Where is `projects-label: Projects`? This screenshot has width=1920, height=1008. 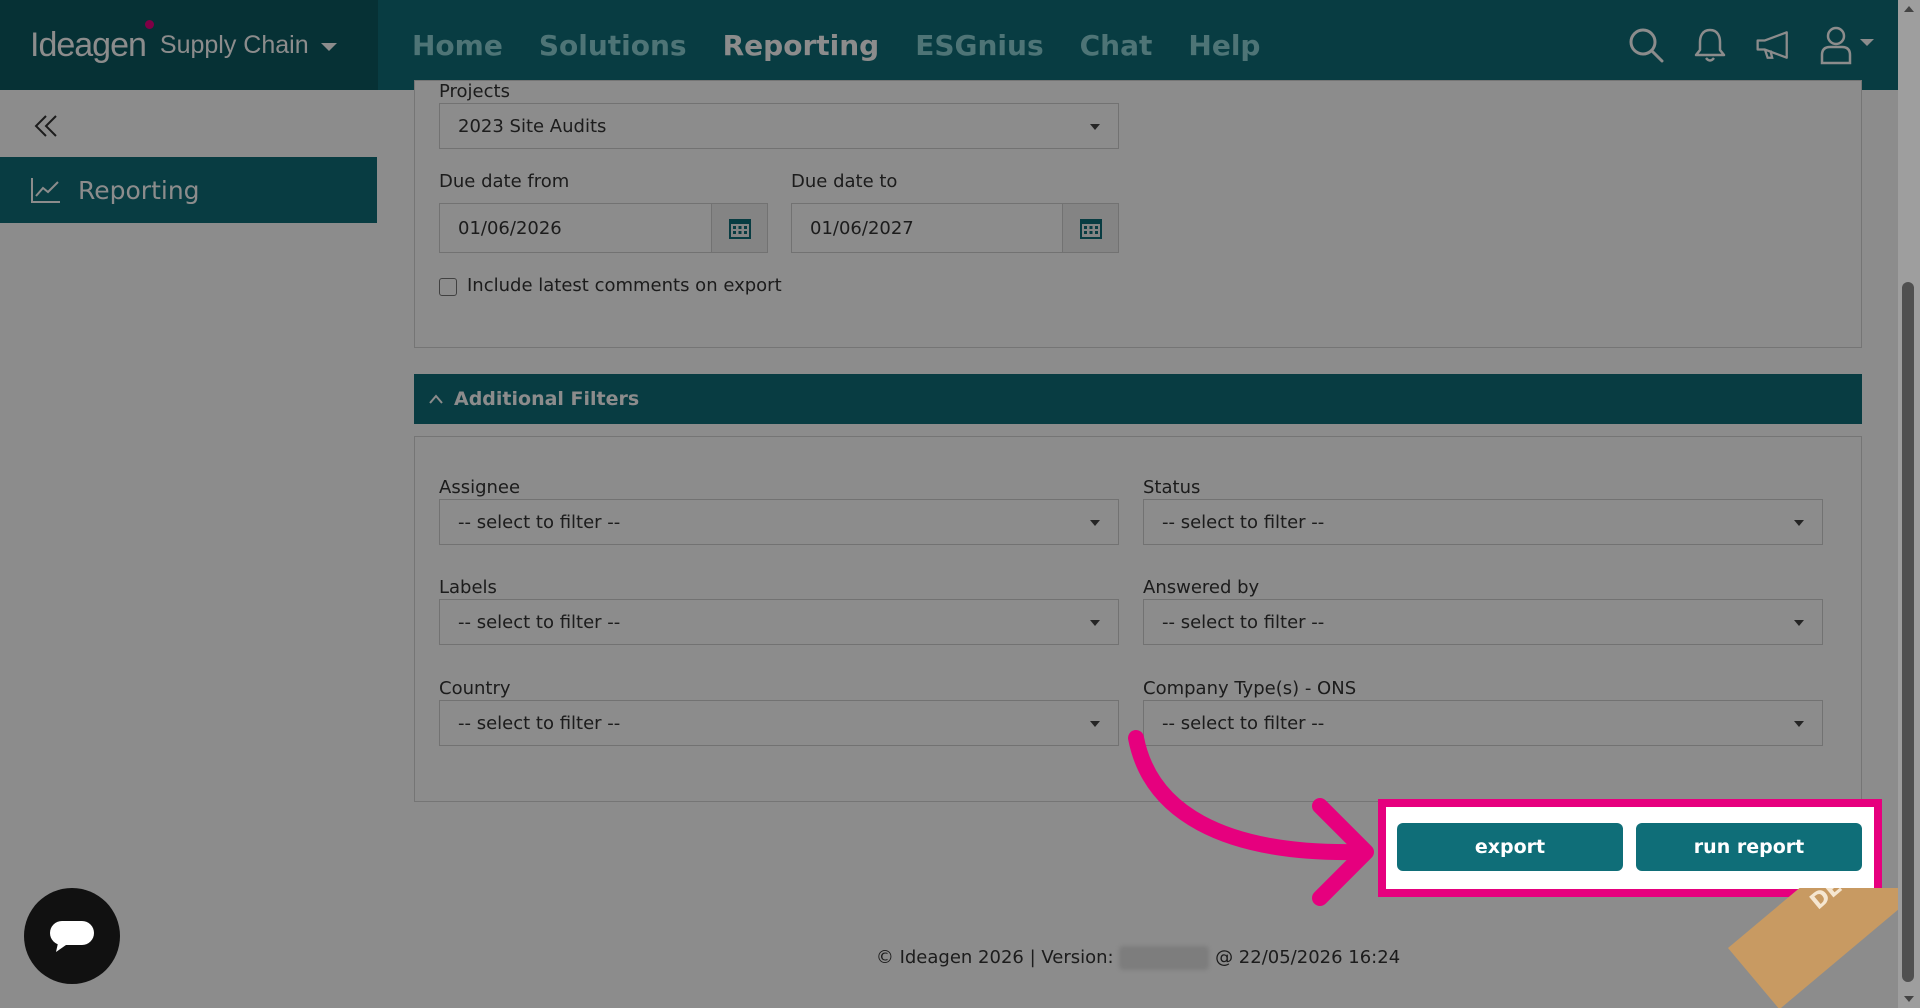
projects-label: Projects is located at coordinates (474, 91).